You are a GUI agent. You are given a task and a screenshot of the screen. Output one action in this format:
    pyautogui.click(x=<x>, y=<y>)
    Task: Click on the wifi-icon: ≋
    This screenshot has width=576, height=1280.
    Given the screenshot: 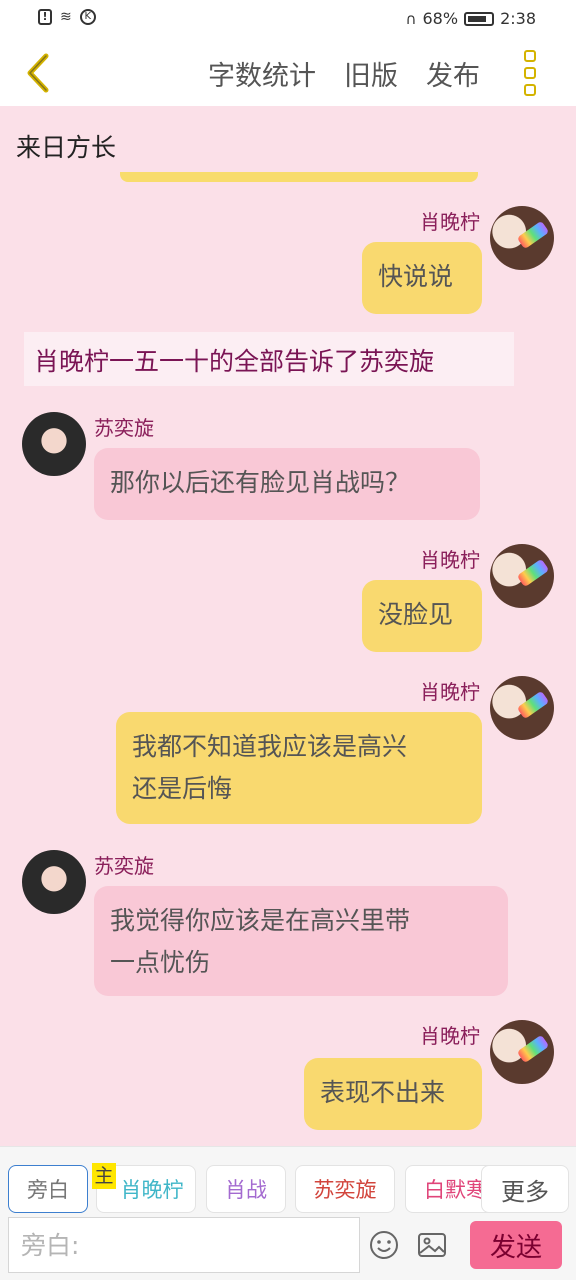 What is the action you would take?
    pyautogui.click(x=66, y=17)
    